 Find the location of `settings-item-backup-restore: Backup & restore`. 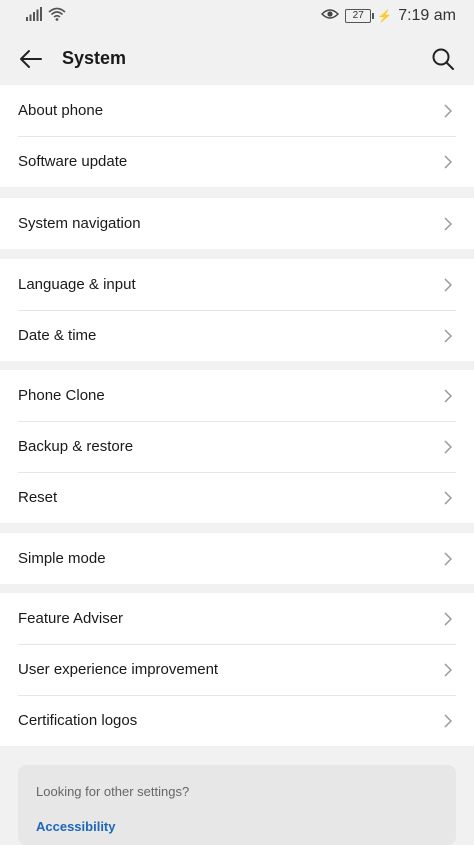

settings-item-backup-restore: Backup & restore is located at coordinates (237, 446).